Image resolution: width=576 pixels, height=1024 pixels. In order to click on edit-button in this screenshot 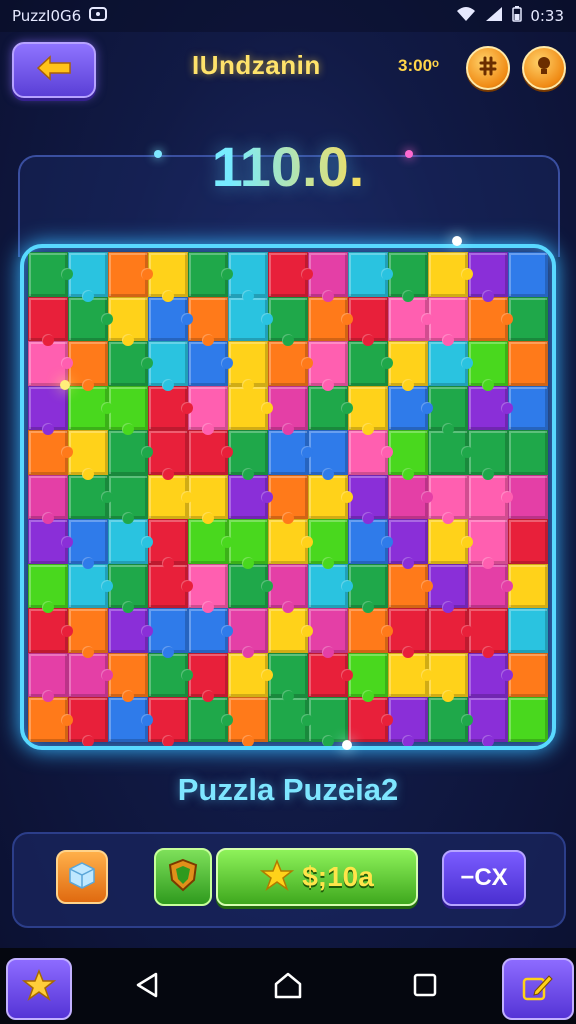, I will do `click(538, 989)`.